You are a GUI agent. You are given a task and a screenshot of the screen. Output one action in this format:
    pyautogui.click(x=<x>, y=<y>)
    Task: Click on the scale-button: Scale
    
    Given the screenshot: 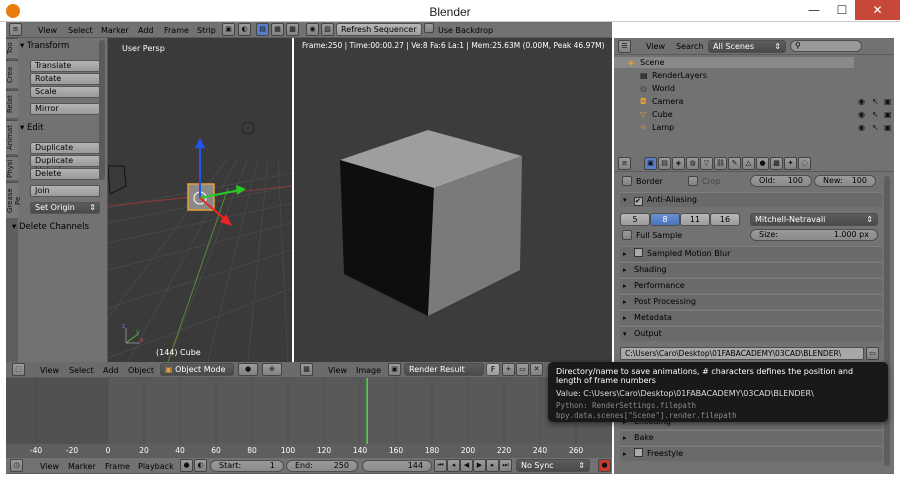 What is the action you would take?
    pyautogui.click(x=65, y=92)
    